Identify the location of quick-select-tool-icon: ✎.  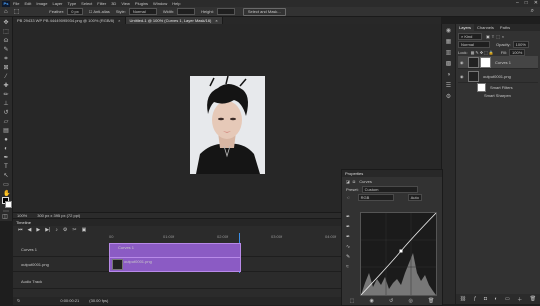
(6, 50).